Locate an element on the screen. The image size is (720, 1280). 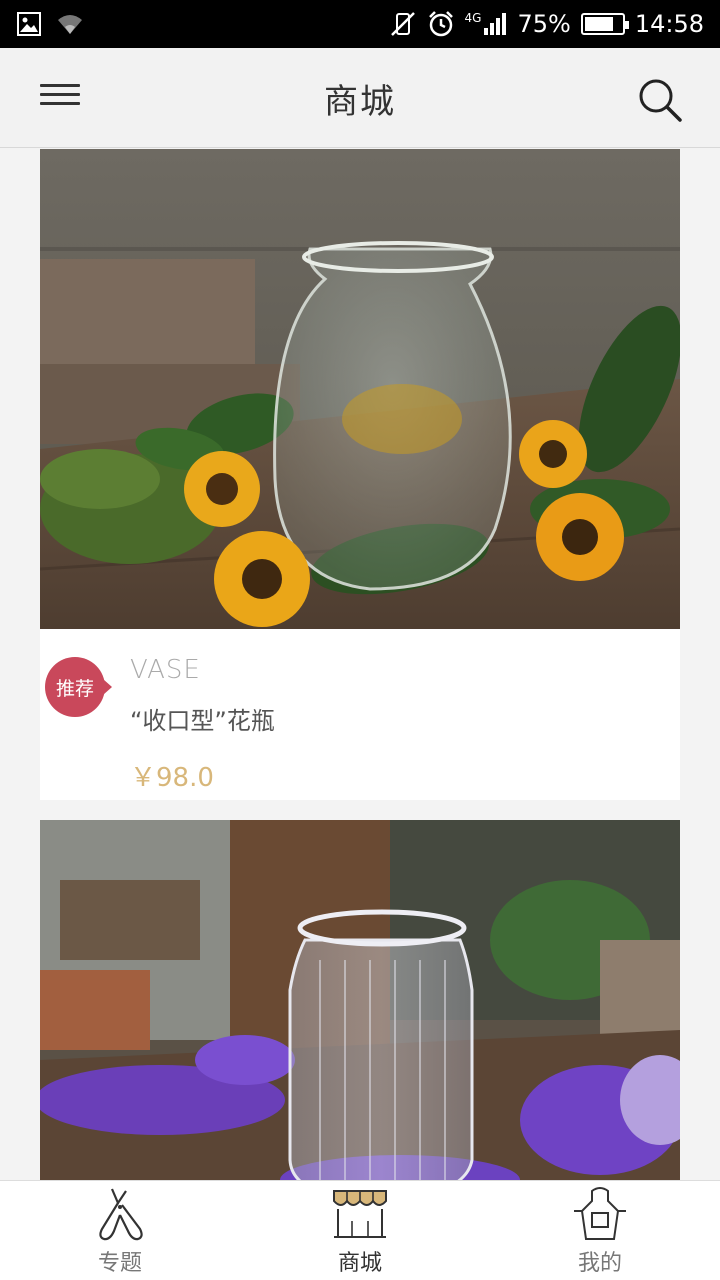
pruning-shears-icon is located at coordinates (121, 1214).